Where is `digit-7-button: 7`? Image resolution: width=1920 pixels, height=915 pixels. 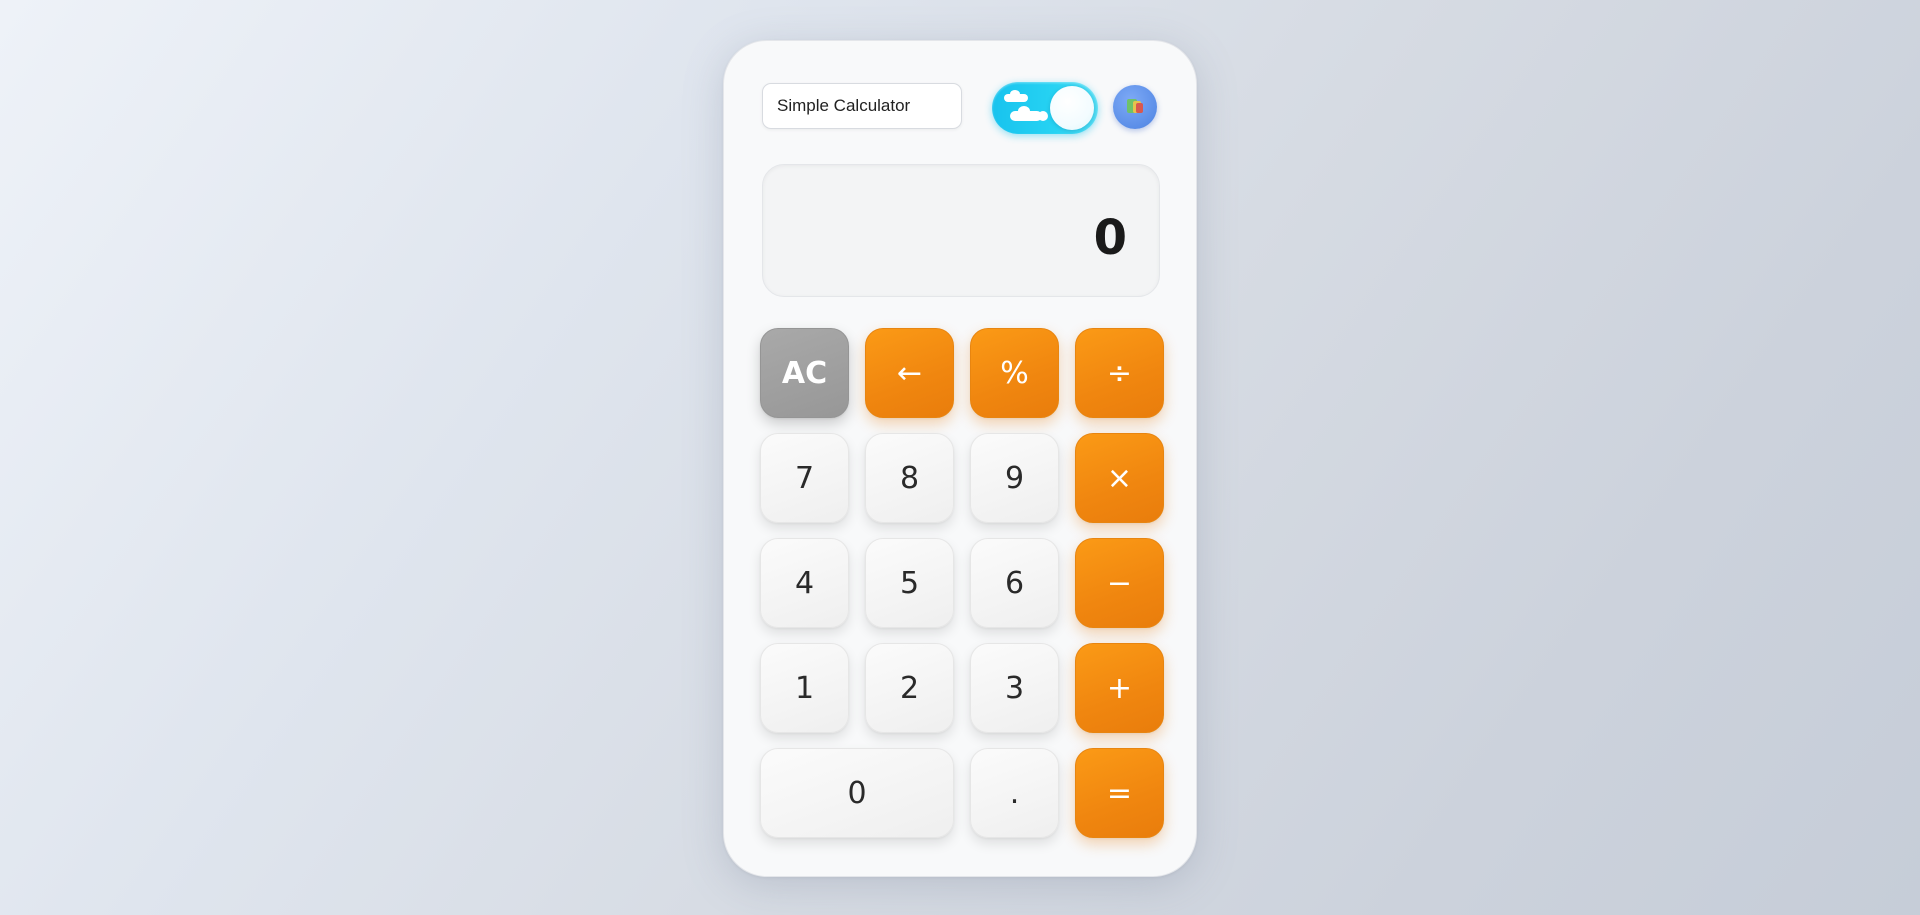 digit-7-button: 7 is located at coordinates (804, 478).